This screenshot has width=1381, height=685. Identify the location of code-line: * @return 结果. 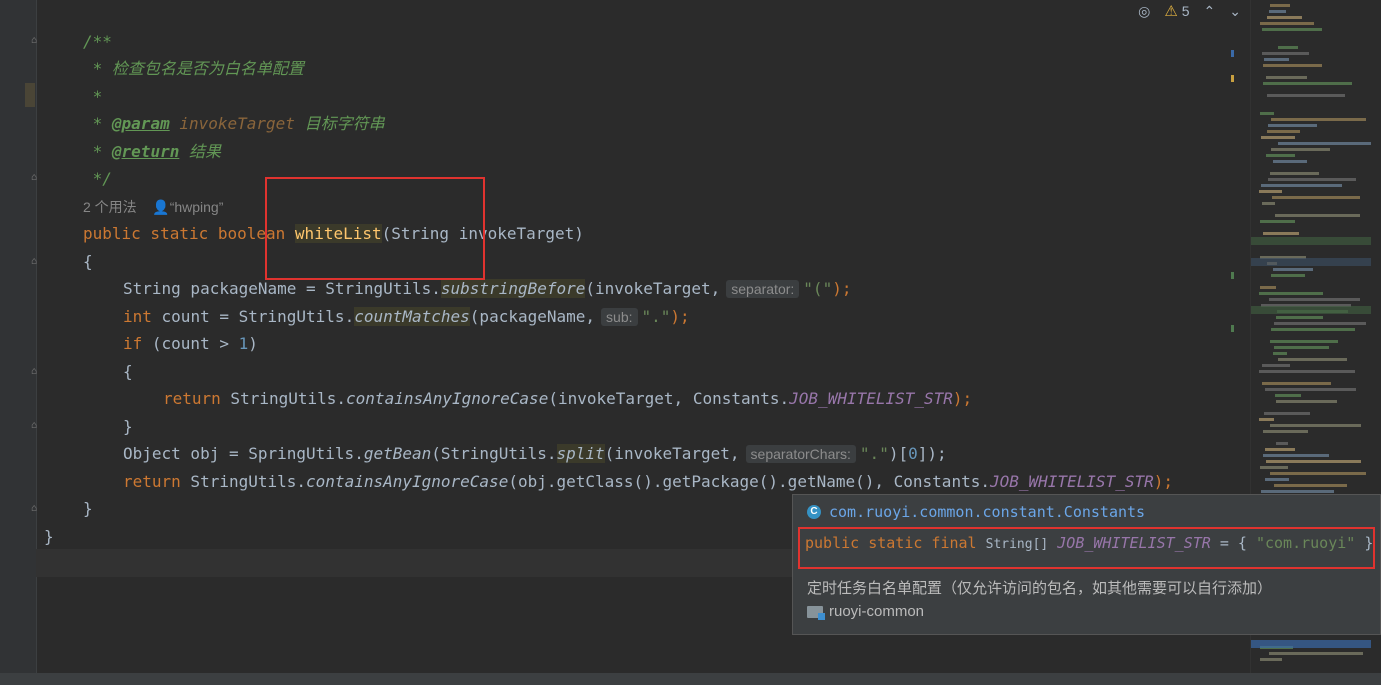
(152, 151).